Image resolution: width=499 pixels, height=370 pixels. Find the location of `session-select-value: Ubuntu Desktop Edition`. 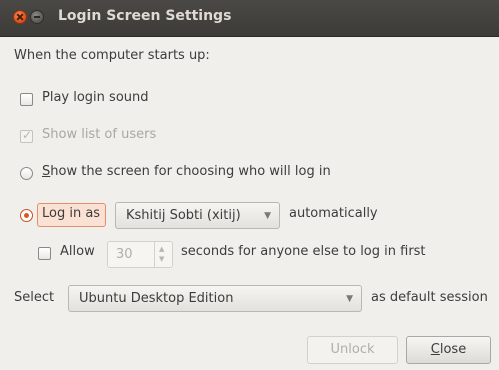

session-select-value: Ubuntu Desktop Edition is located at coordinates (156, 298).